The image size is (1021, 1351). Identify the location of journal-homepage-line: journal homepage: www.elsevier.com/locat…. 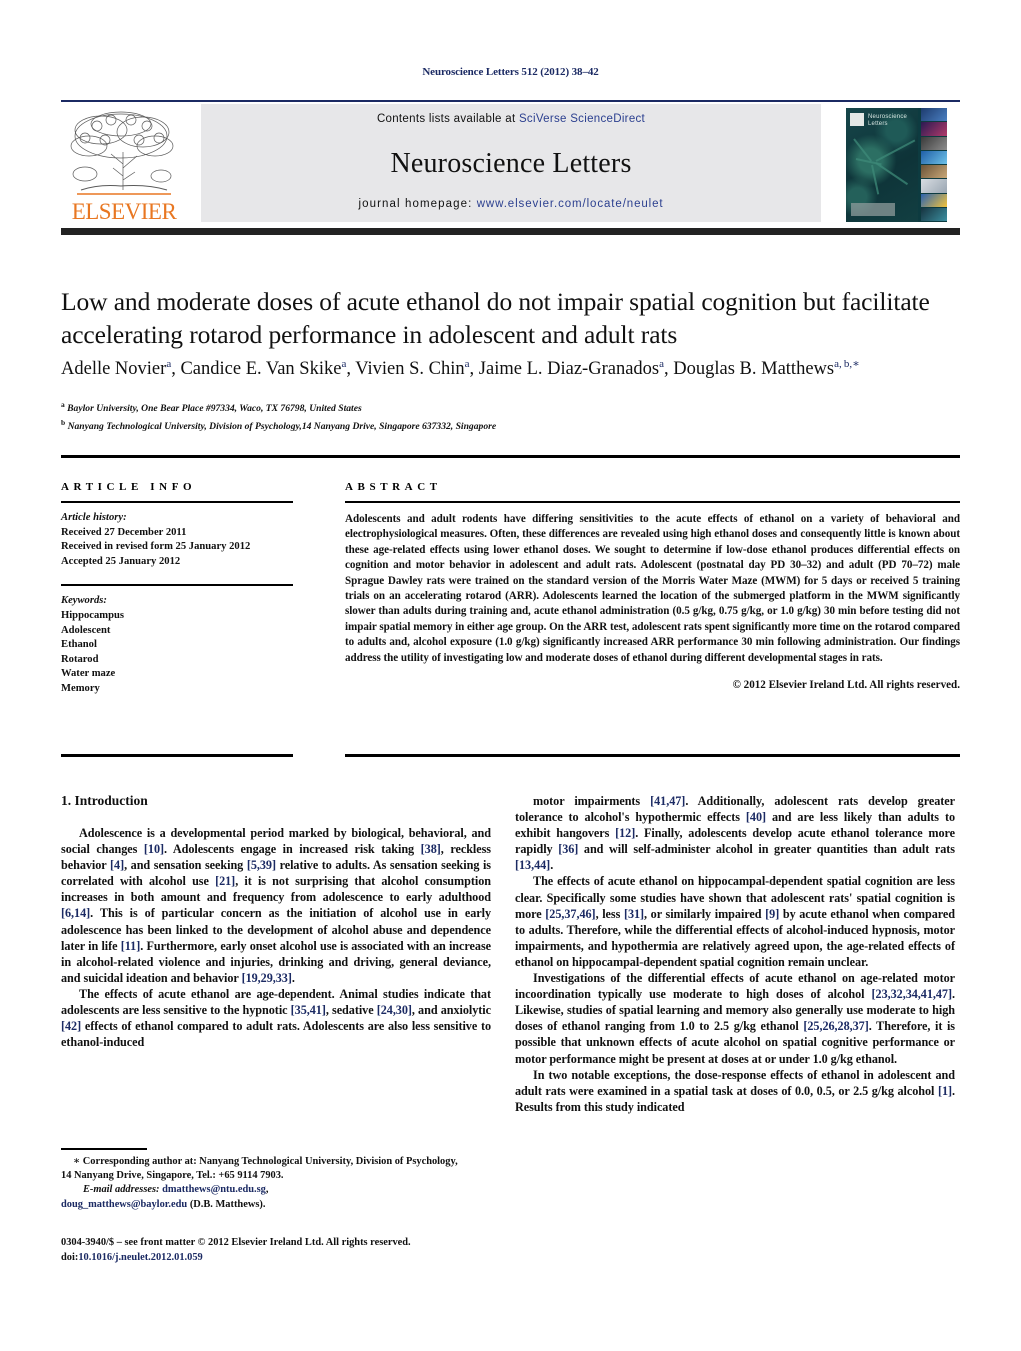
(511, 204).